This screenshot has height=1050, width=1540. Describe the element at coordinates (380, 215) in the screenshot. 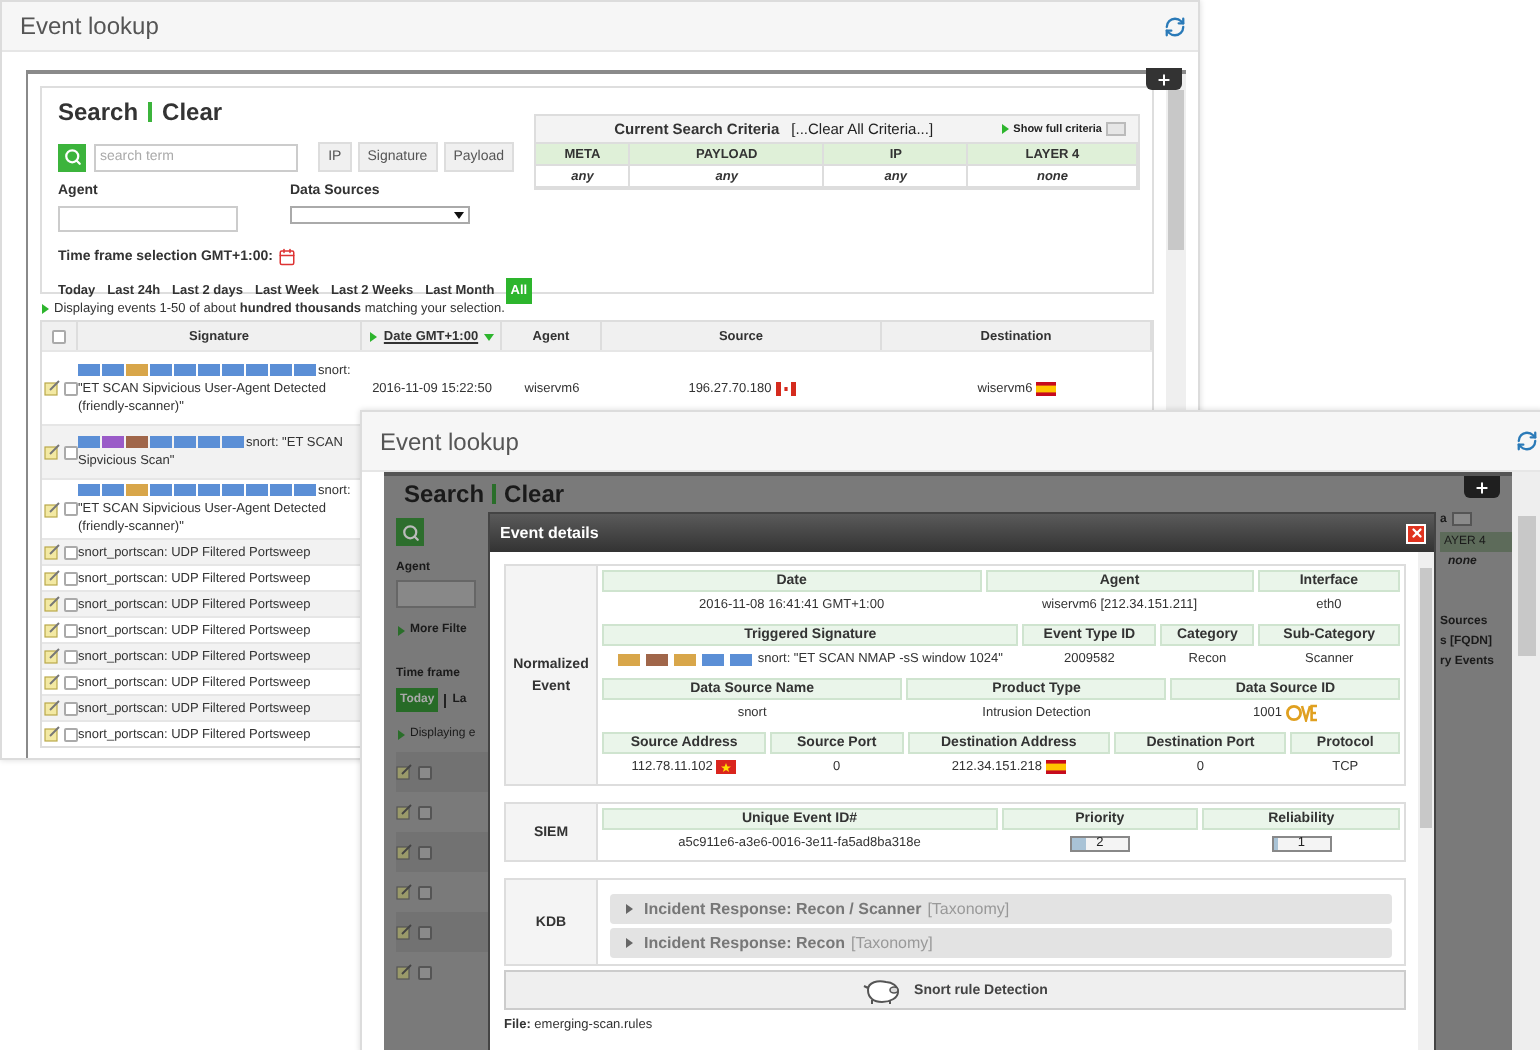

I see `data-sources-select` at that location.